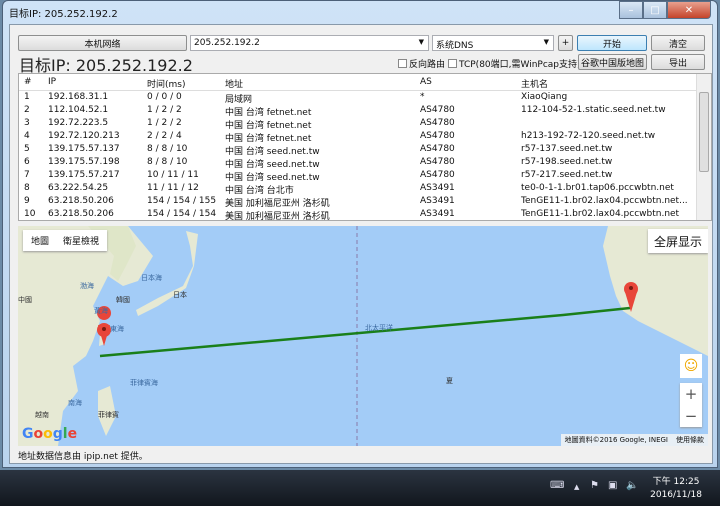 This screenshot has height=506, width=720. What do you see at coordinates (426, 82) in the screenshot?
I see `col-header: AS` at bounding box center [426, 82].